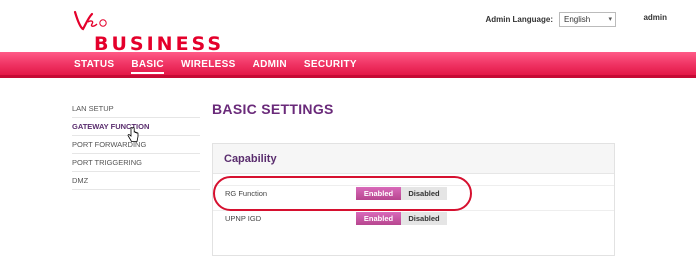  I want to click on admin-username: admin, so click(655, 17).